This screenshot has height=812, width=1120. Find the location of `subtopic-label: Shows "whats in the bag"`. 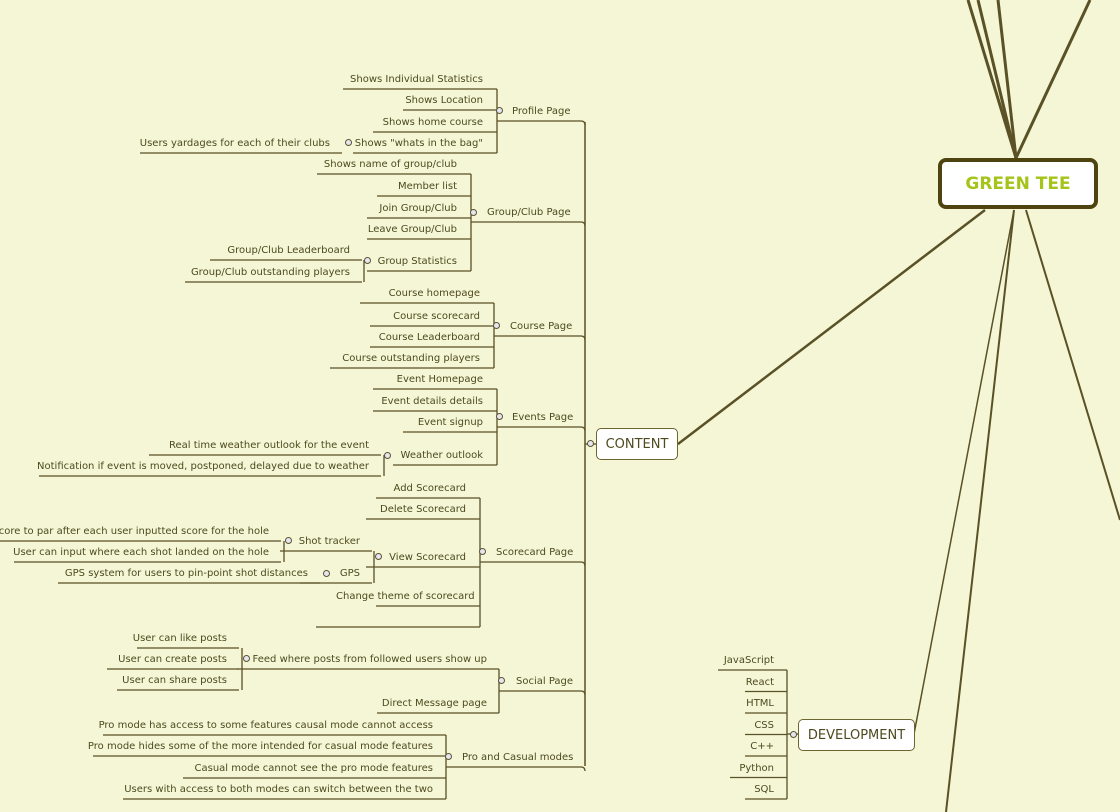

subtopic-label: Shows "whats in the bag" is located at coordinates (398, 144).